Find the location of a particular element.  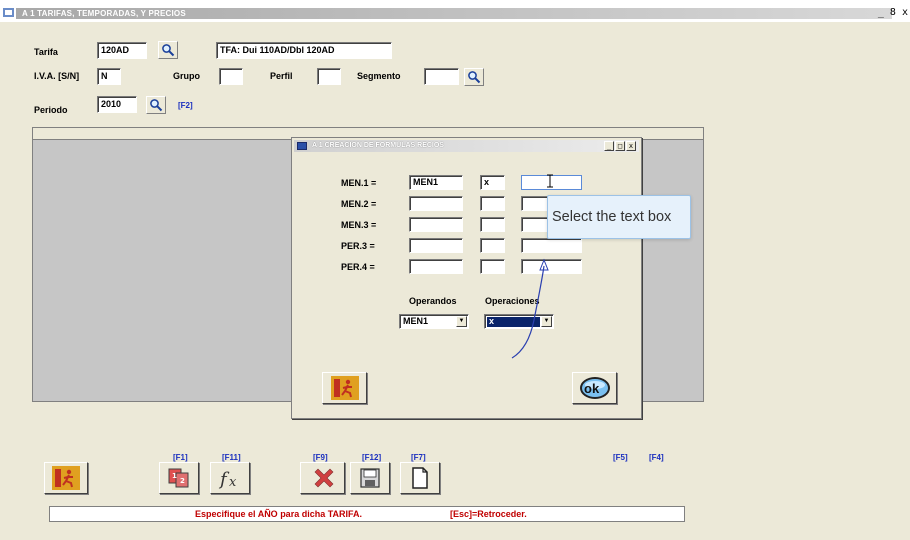

perfil-label: Perfil is located at coordinates (281, 76).